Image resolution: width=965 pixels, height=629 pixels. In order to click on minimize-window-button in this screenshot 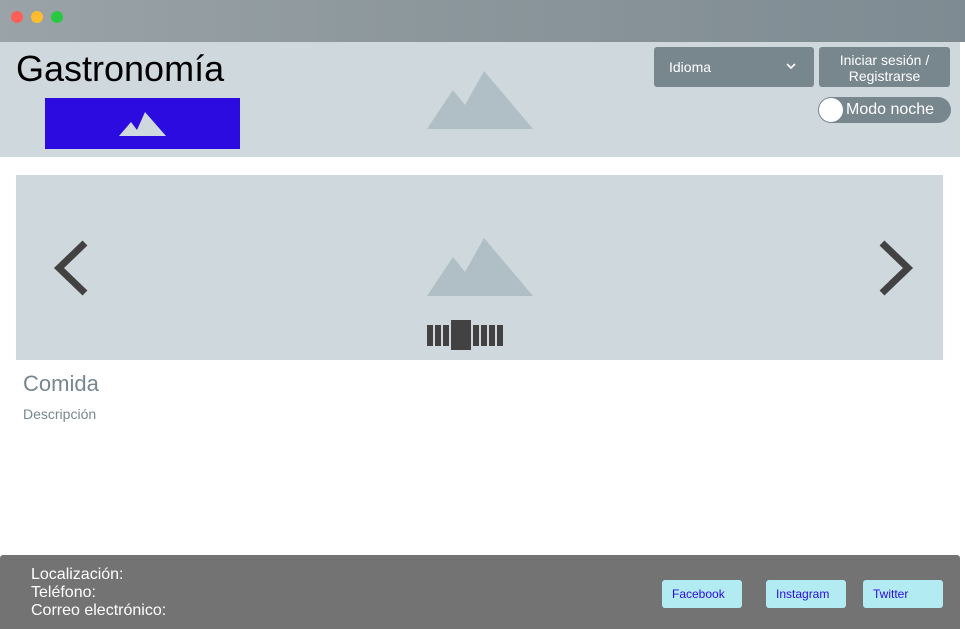, I will do `click(37, 17)`.